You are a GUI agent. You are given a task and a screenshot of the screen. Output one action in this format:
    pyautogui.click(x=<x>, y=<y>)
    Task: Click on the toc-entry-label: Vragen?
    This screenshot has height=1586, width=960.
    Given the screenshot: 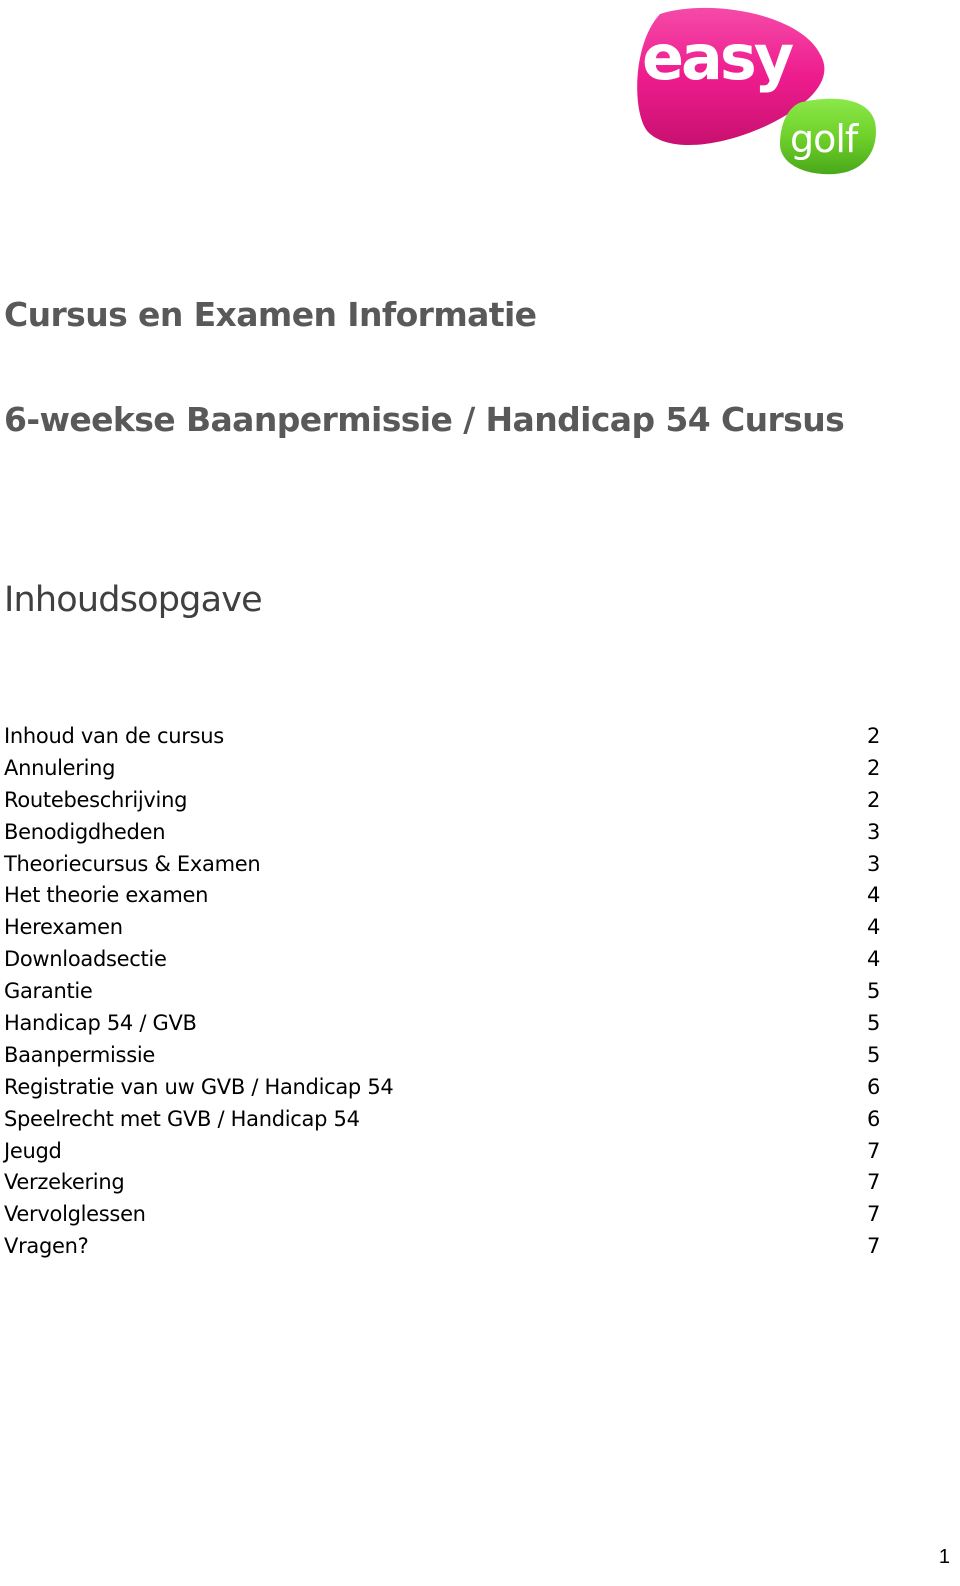 What is the action you would take?
    pyautogui.click(x=46, y=1246)
    